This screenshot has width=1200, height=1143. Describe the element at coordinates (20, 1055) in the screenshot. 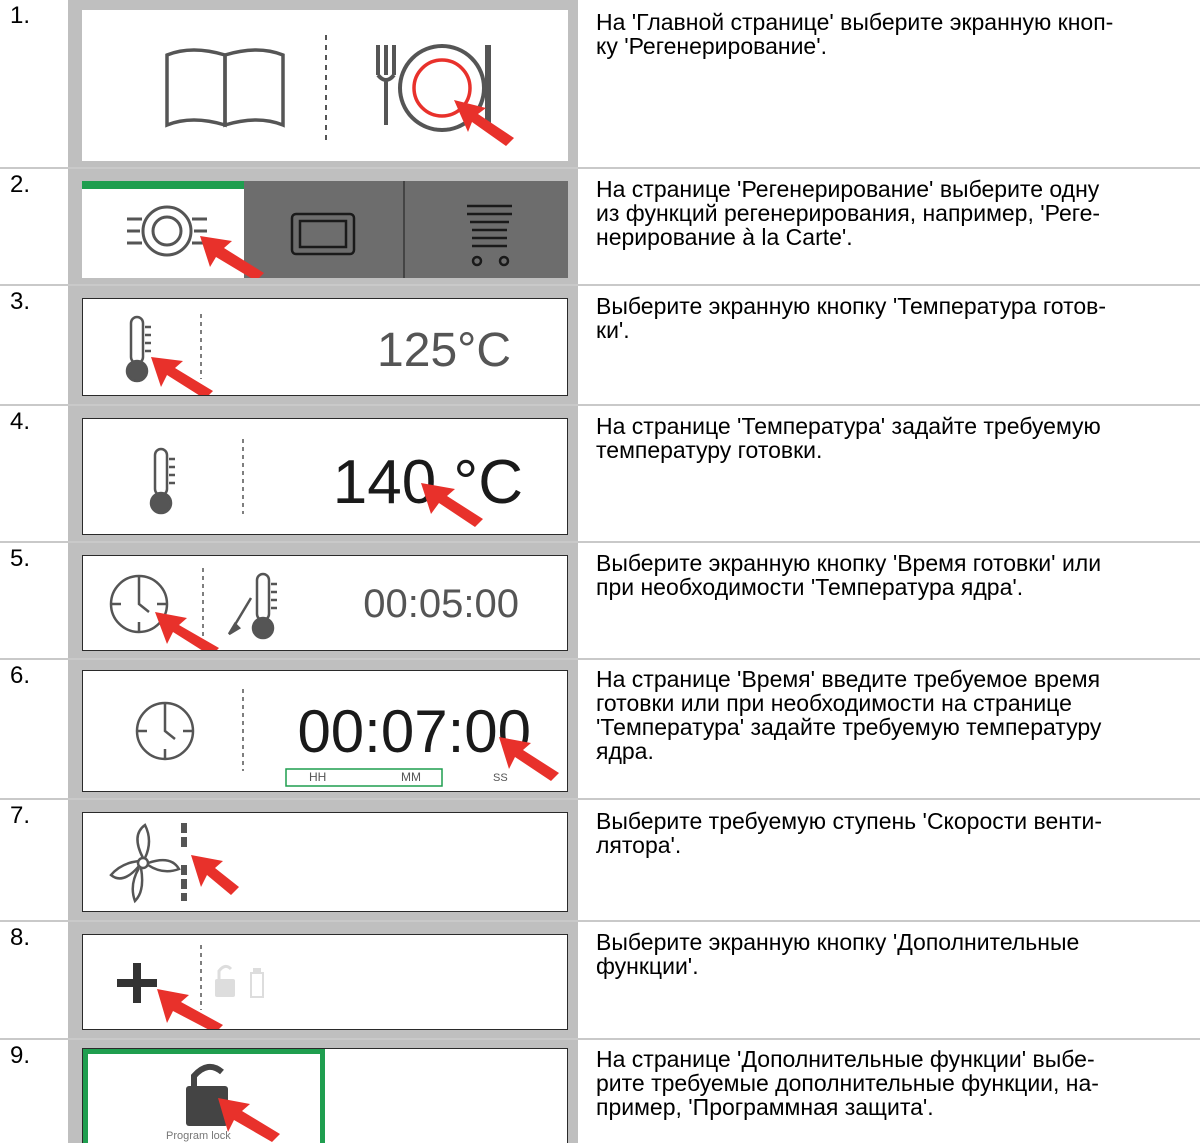

I see `step-number: 9.` at that location.